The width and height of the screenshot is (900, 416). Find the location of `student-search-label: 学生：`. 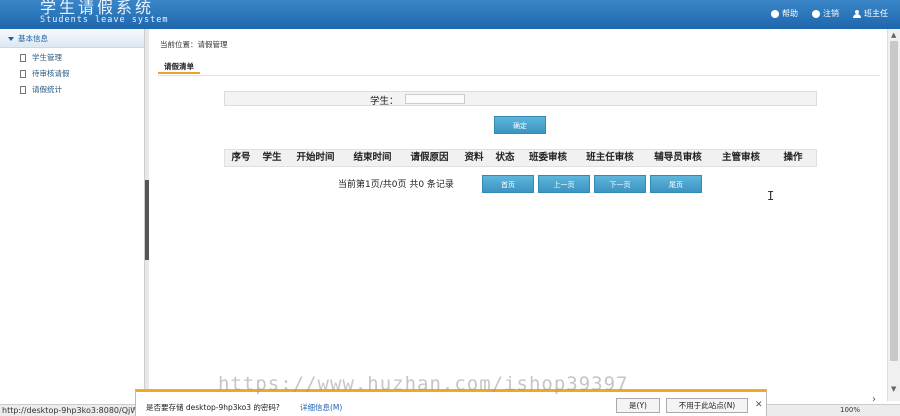

student-search-label: 学生： is located at coordinates (384, 101).